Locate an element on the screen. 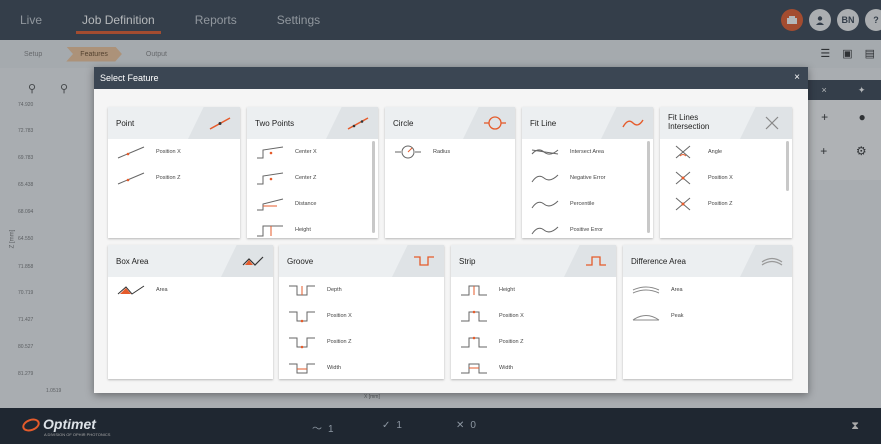  pass-count: ✓ 1 is located at coordinates (392, 425).